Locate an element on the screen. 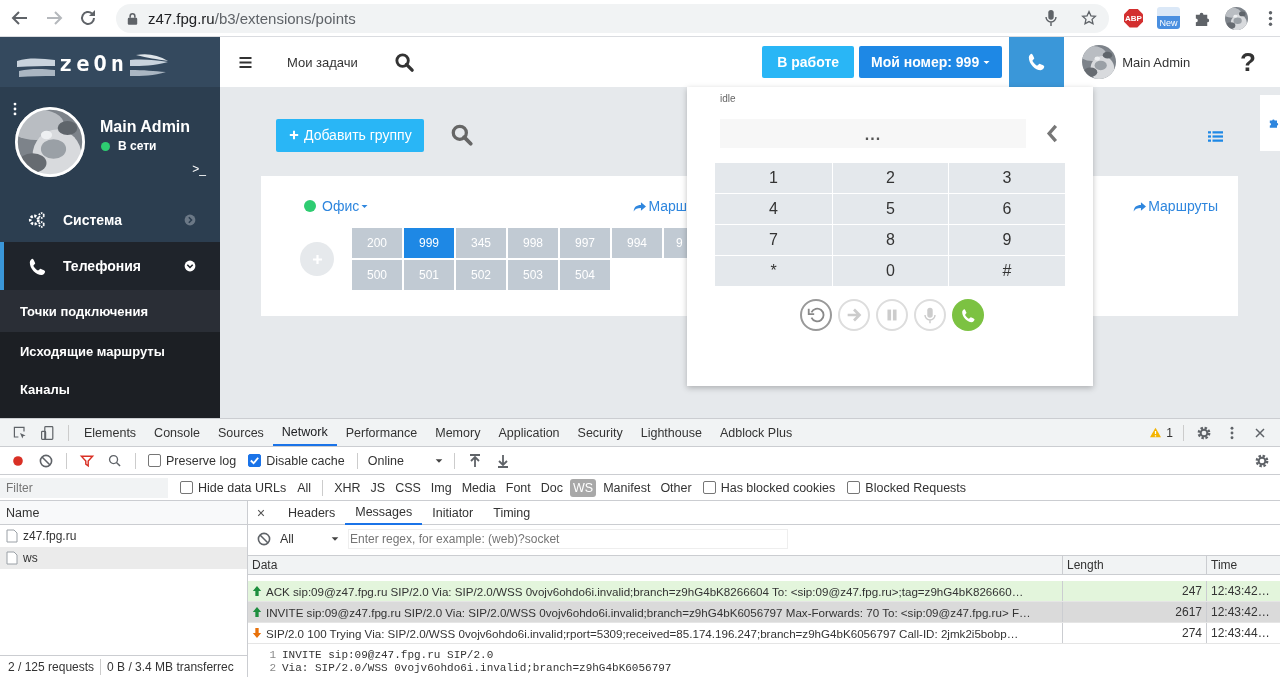 The height and width of the screenshot is (677, 1280). devtools-tab: Memory is located at coordinates (458, 432).